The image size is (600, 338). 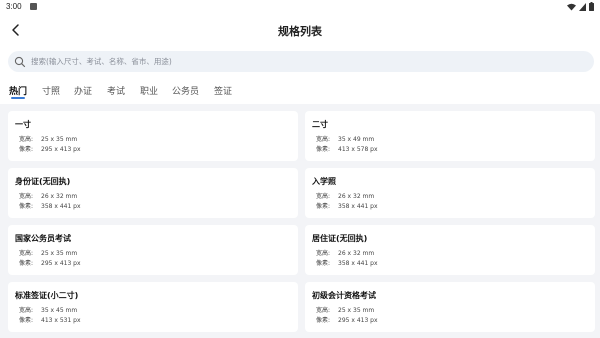 I want to click on pixels-value: 413 x 578 px, so click(x=358, y=149).